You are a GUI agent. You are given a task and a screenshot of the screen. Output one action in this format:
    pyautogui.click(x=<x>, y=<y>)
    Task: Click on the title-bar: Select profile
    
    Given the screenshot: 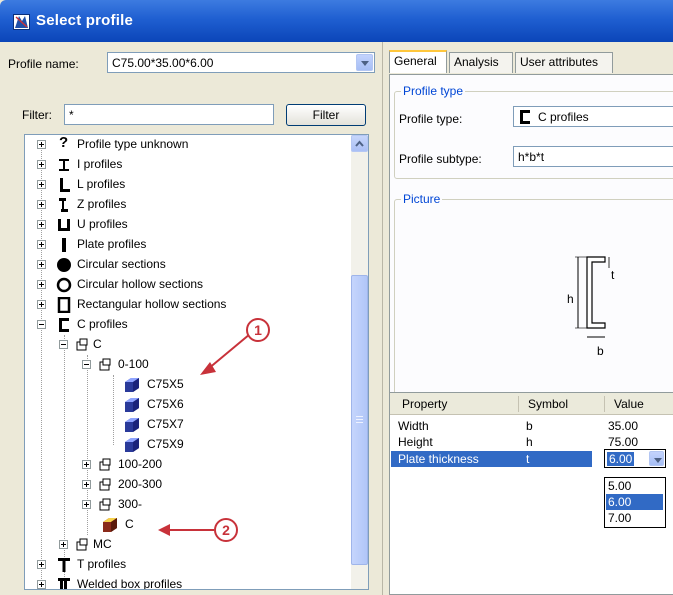 What is the action you would take?
    pyautogui.click(x=336, y=21)
    